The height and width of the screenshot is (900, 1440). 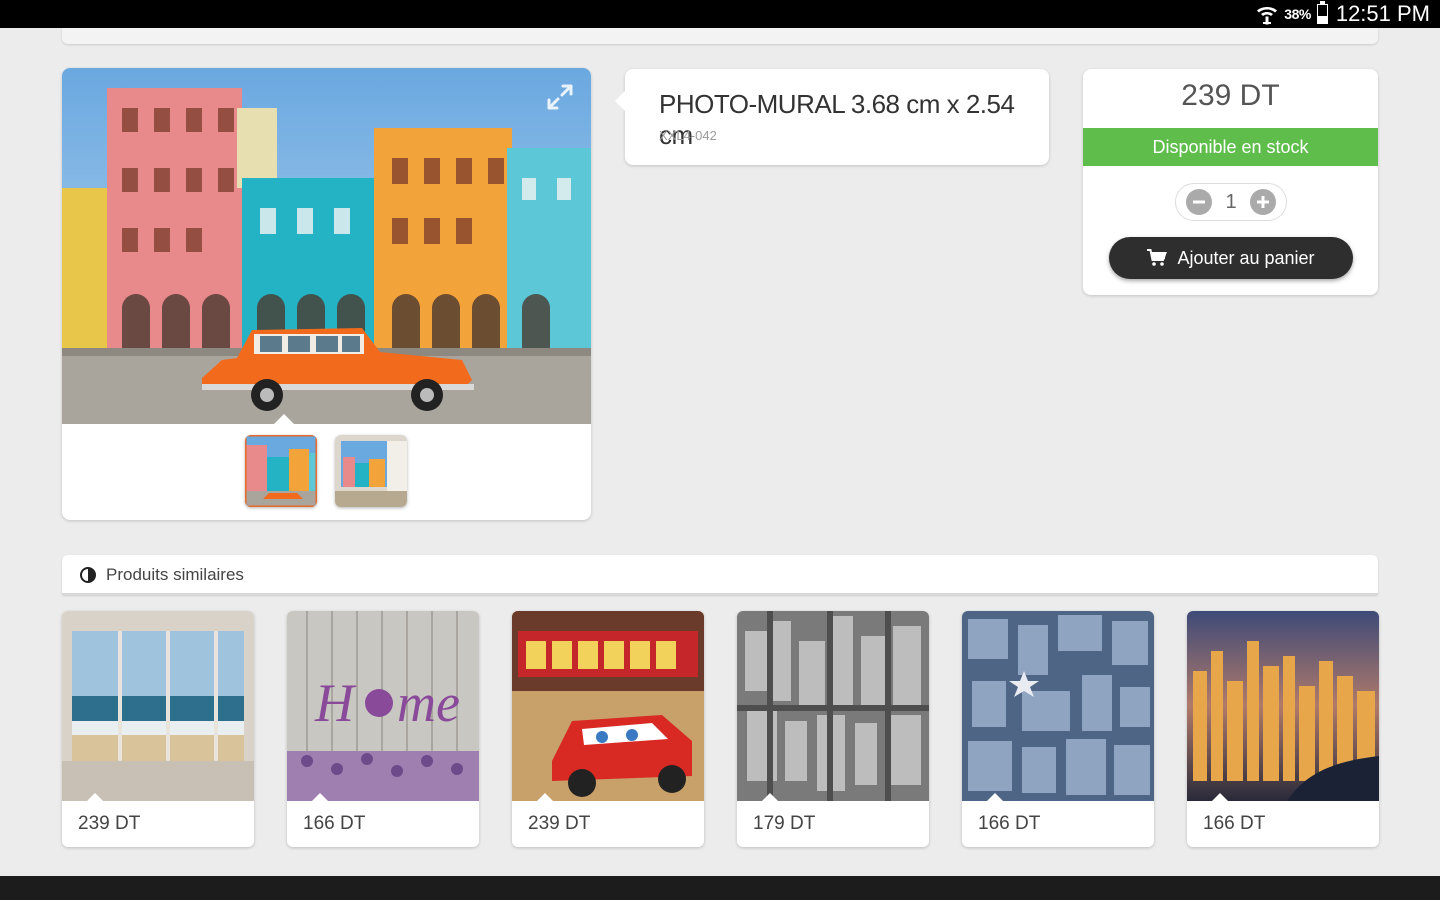 I want to click on quantity-stepper: 1, so click(x=1231, y=202).